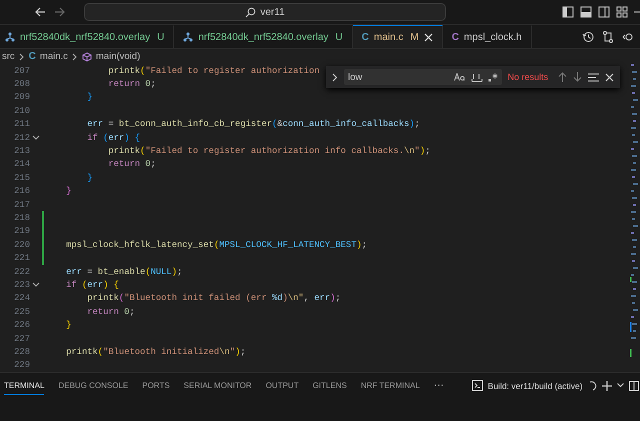 The height and width of the screenshot is (421, 640). I want to click on command-center-search: ver11, so click(265, 12).